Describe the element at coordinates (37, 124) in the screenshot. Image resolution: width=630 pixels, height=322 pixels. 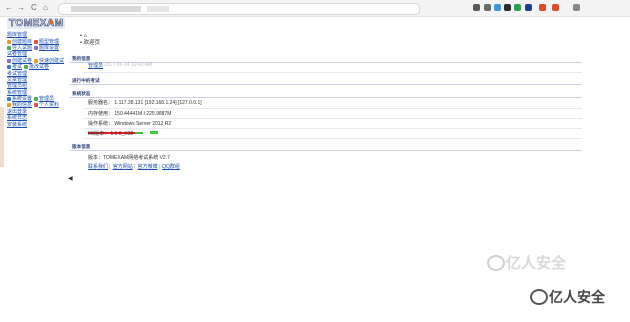
I see `sidebar-item: 安装系统` at that location.